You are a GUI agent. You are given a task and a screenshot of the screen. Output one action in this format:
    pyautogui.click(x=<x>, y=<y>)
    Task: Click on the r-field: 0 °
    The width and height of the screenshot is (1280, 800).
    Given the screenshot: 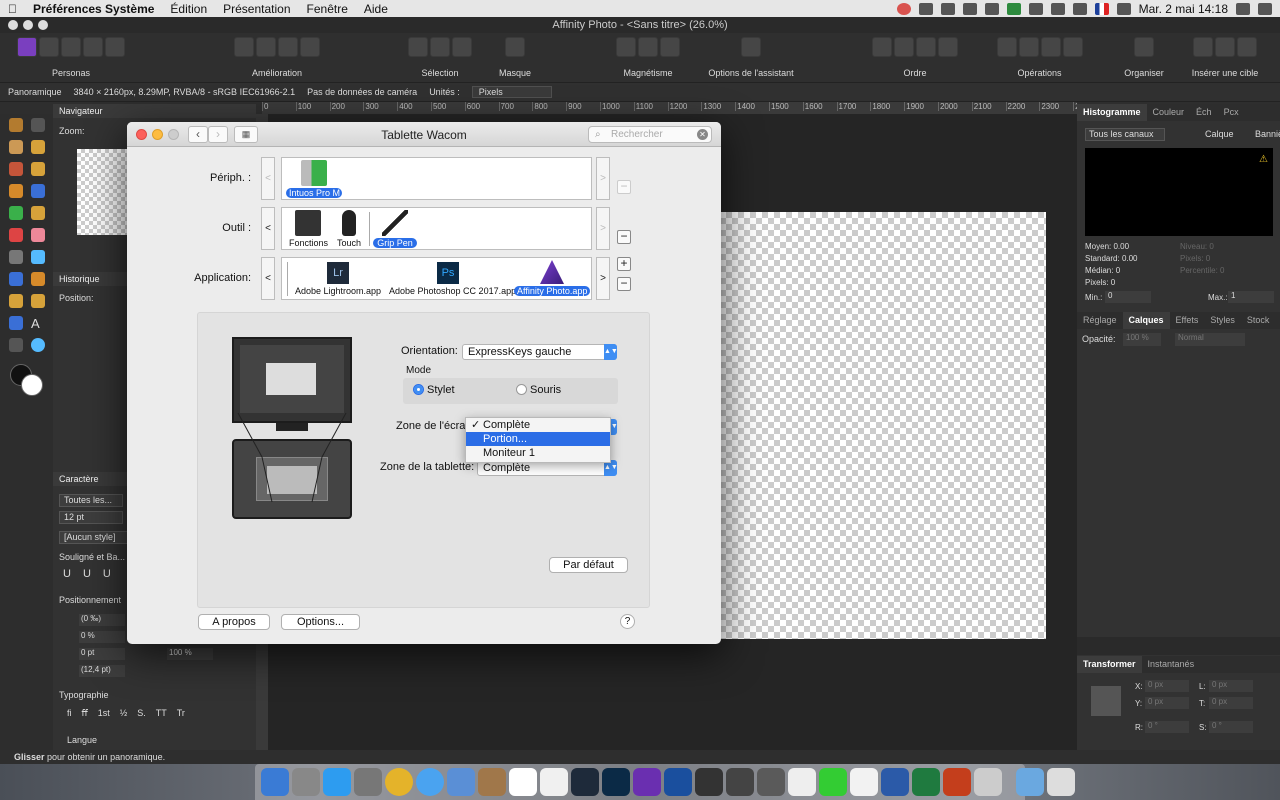 What is the action you would take?
    pyautogui.click(x=1167, y=727)
    